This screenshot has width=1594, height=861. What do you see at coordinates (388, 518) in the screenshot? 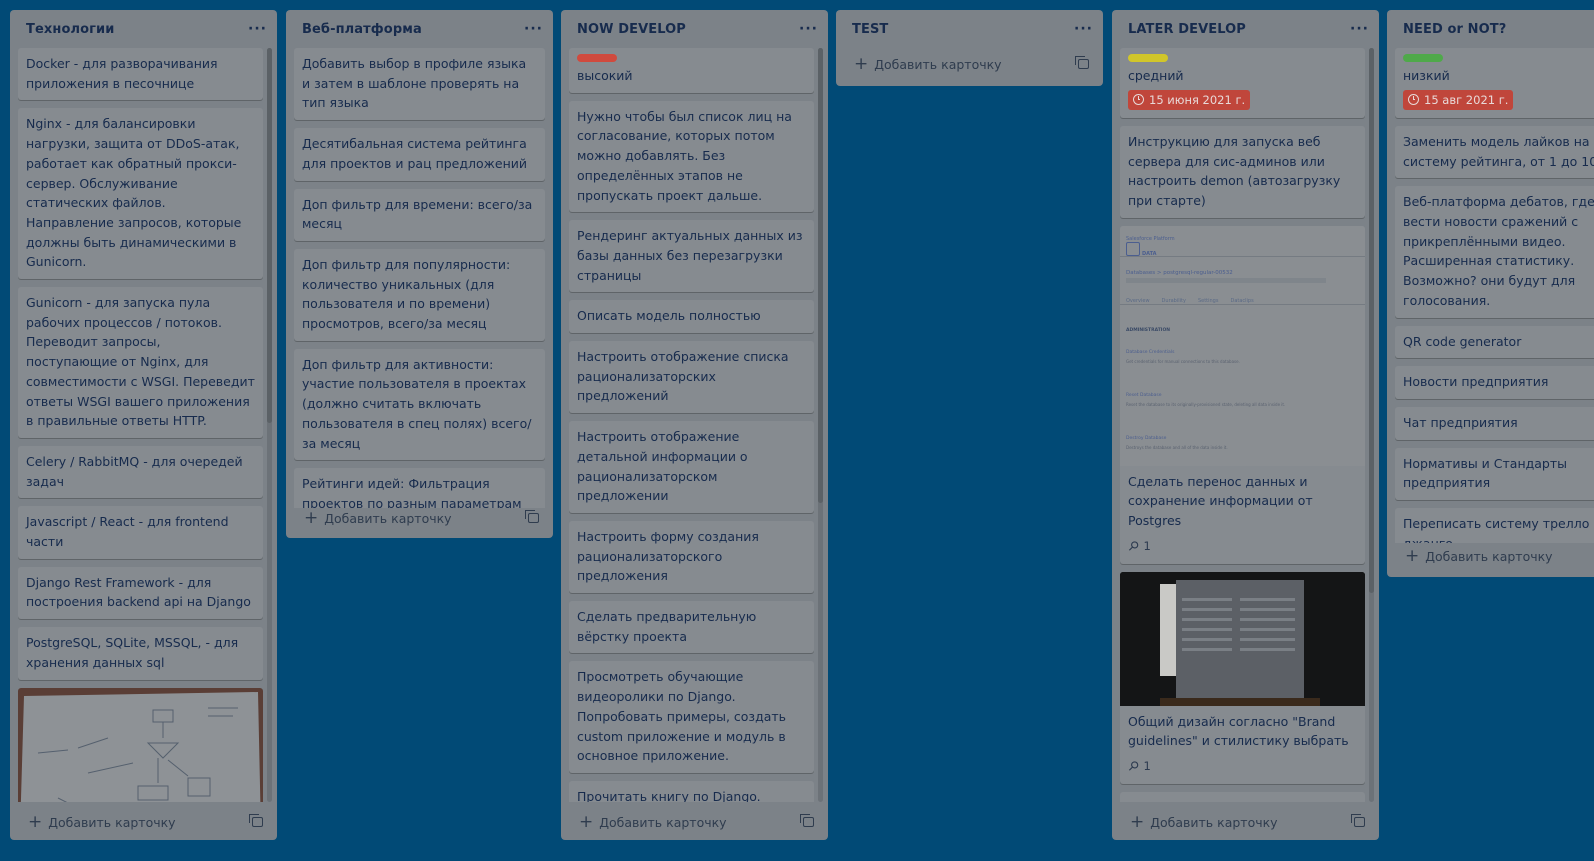
I see `add-card-label: Добавить карточку` at bounding box center [388, 518].